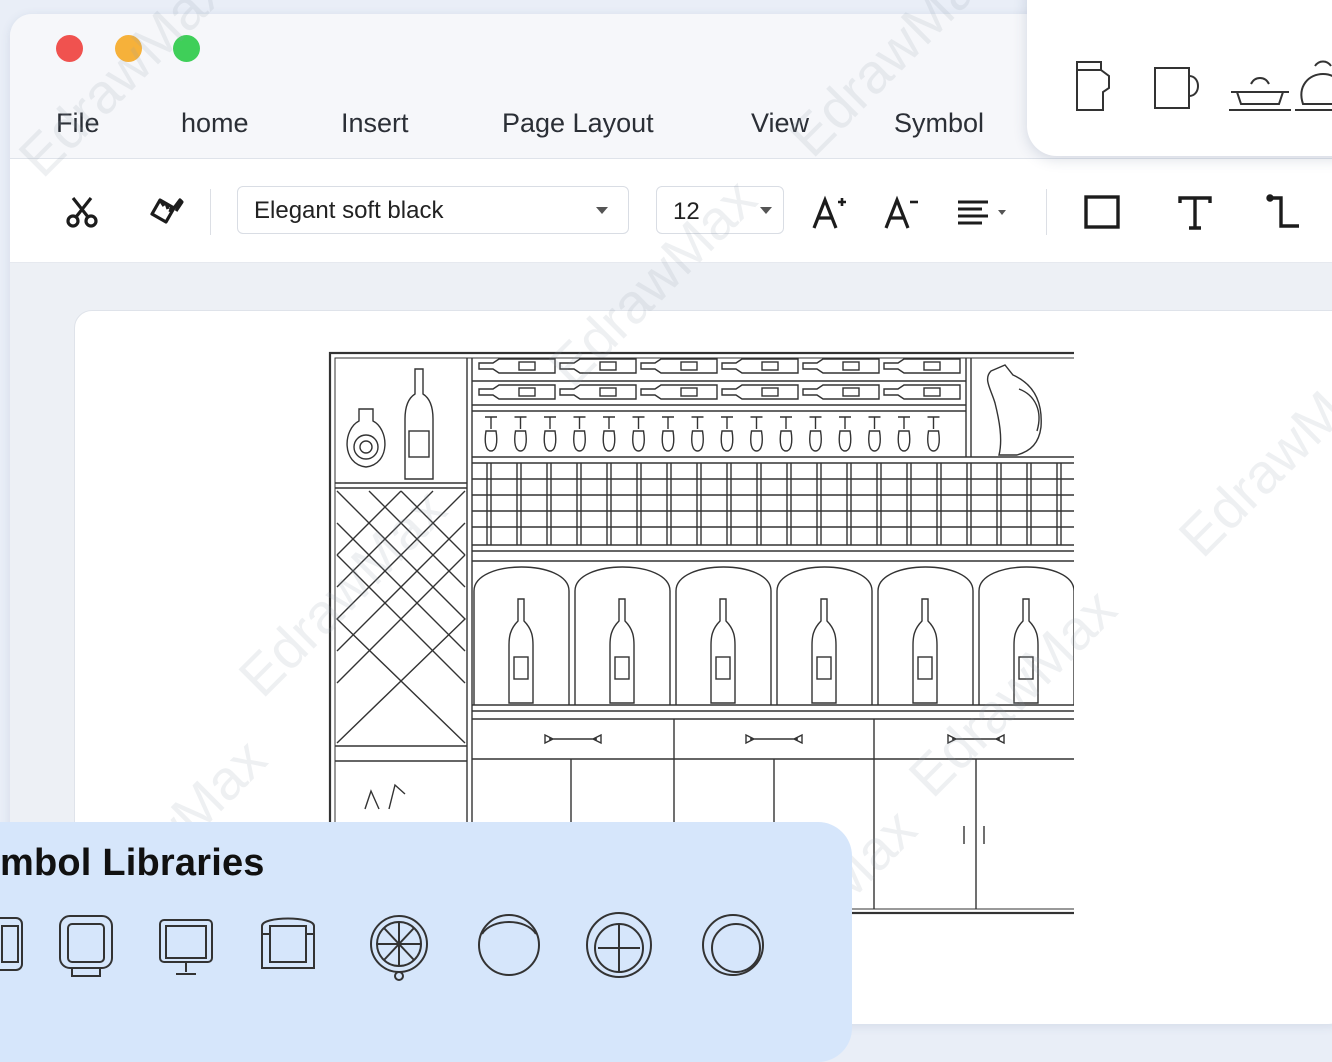  What do you see at coordinates (1195, 212) in the screenshot?
I see `text-tool-icon` at bounding box center [1195, 212].